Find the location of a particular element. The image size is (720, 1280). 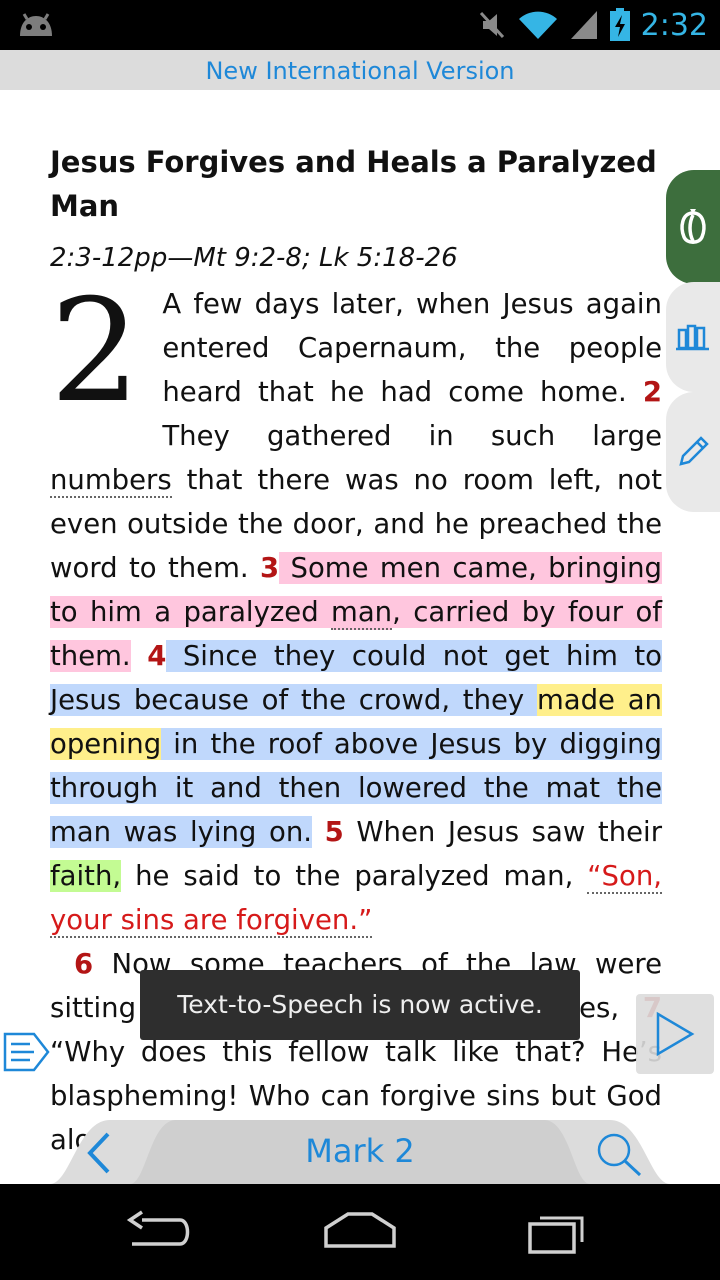

chapter-number: 2 is located at coordinates (95, 351).